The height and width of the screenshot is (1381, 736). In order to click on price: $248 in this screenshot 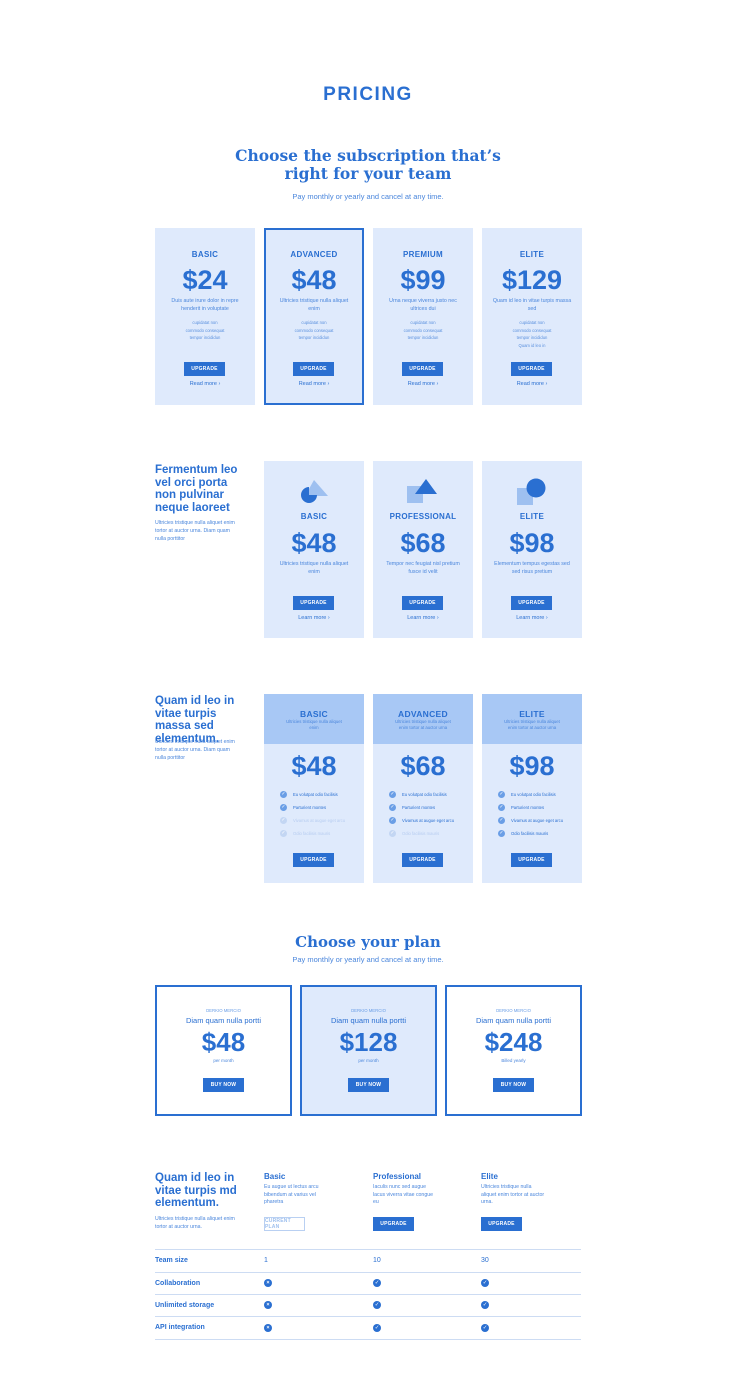, I will do `click(513, 1042)`.